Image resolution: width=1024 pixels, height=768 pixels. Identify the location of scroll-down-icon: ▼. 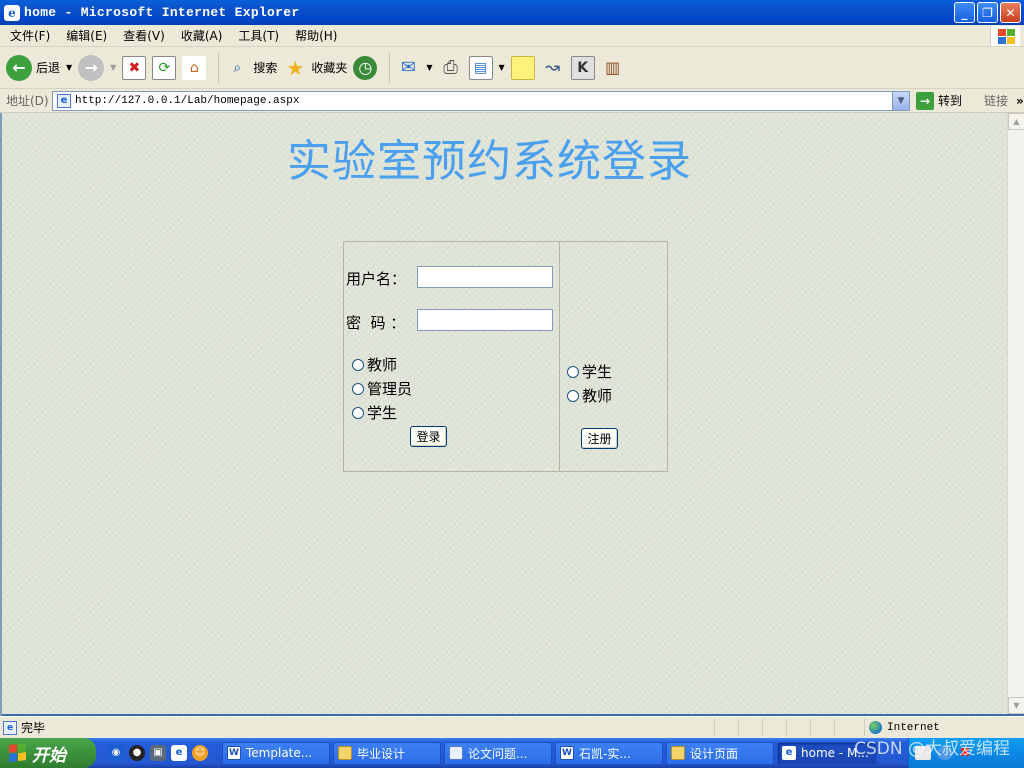
(1016, 705).